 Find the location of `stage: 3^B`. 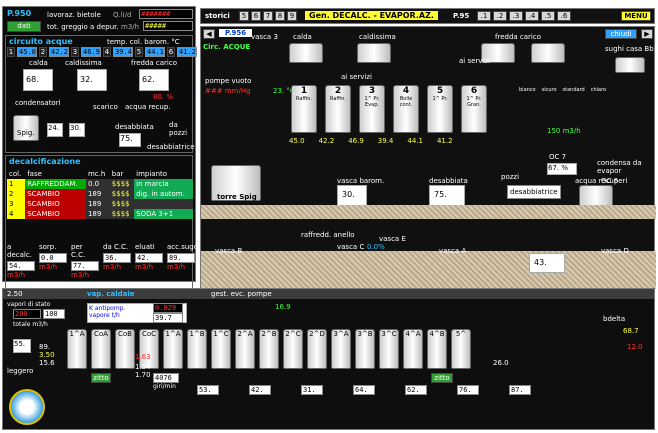

stage: 3^B is located at coordinates (365, 349).